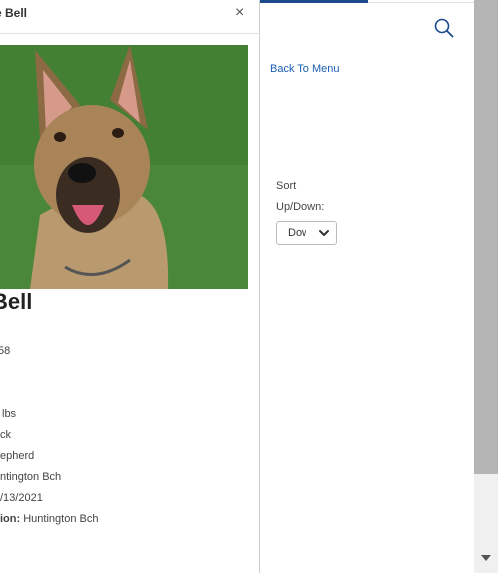 The height and width of the screenshot is (573, 498). Describe the element at coordinates (31, 477) in the screenshot. I see `pet-location-value: ntington Bch` at that location.